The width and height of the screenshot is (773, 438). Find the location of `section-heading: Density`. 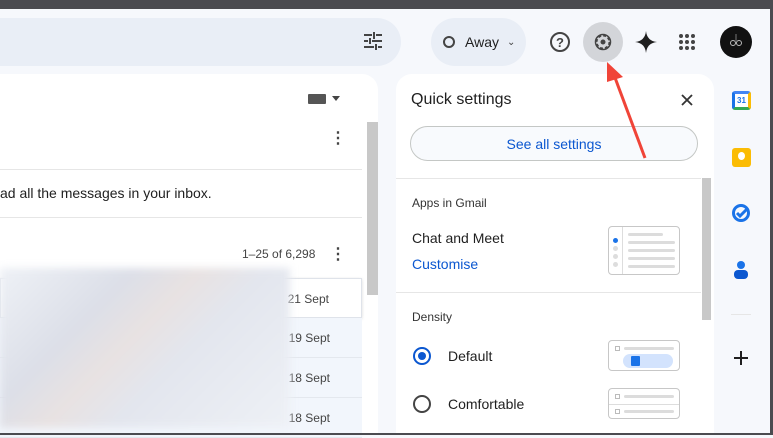

section-heading: Density is located at coordinates (432, 317).